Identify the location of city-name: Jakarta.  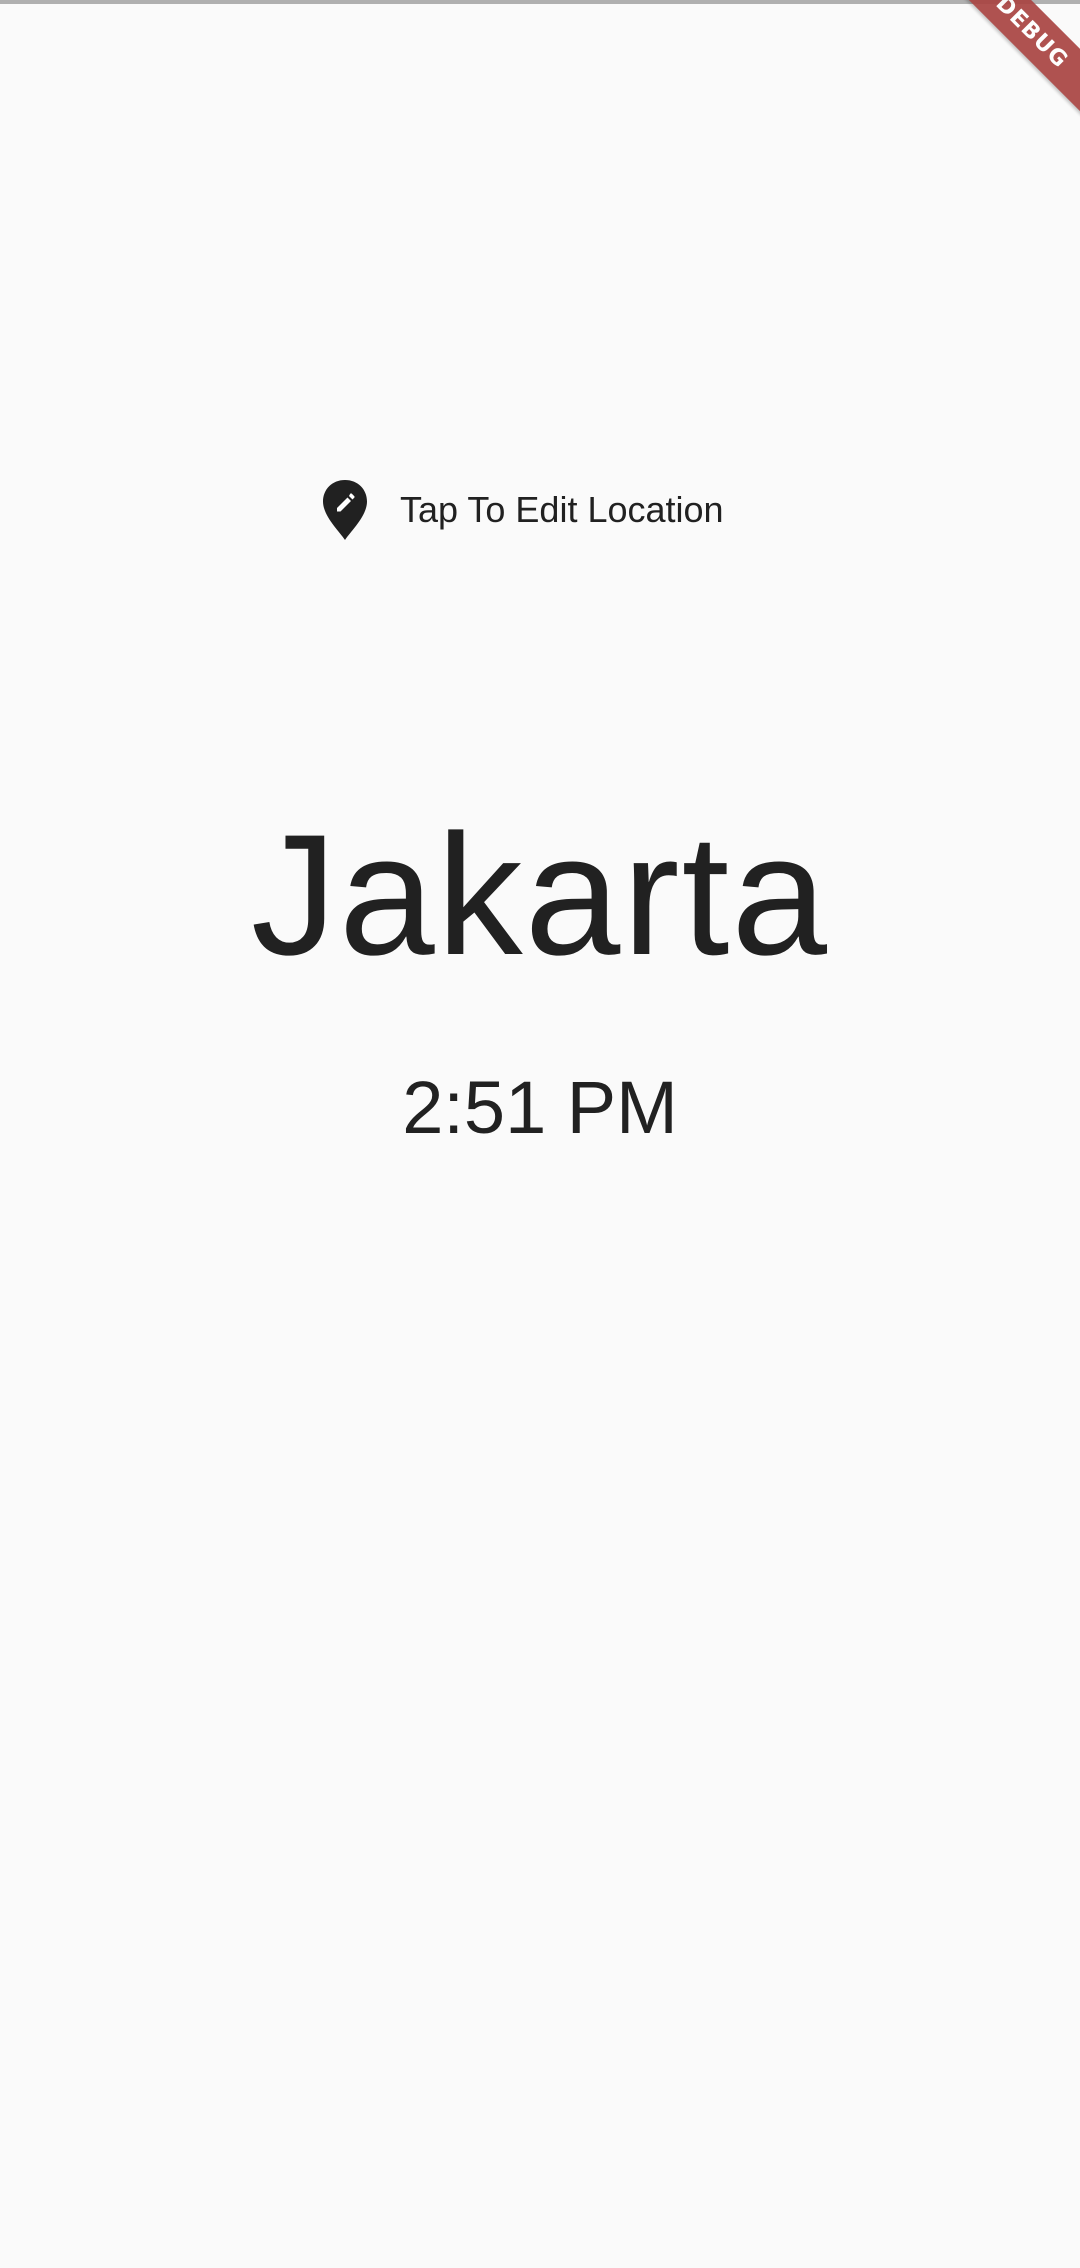
(540, 895).